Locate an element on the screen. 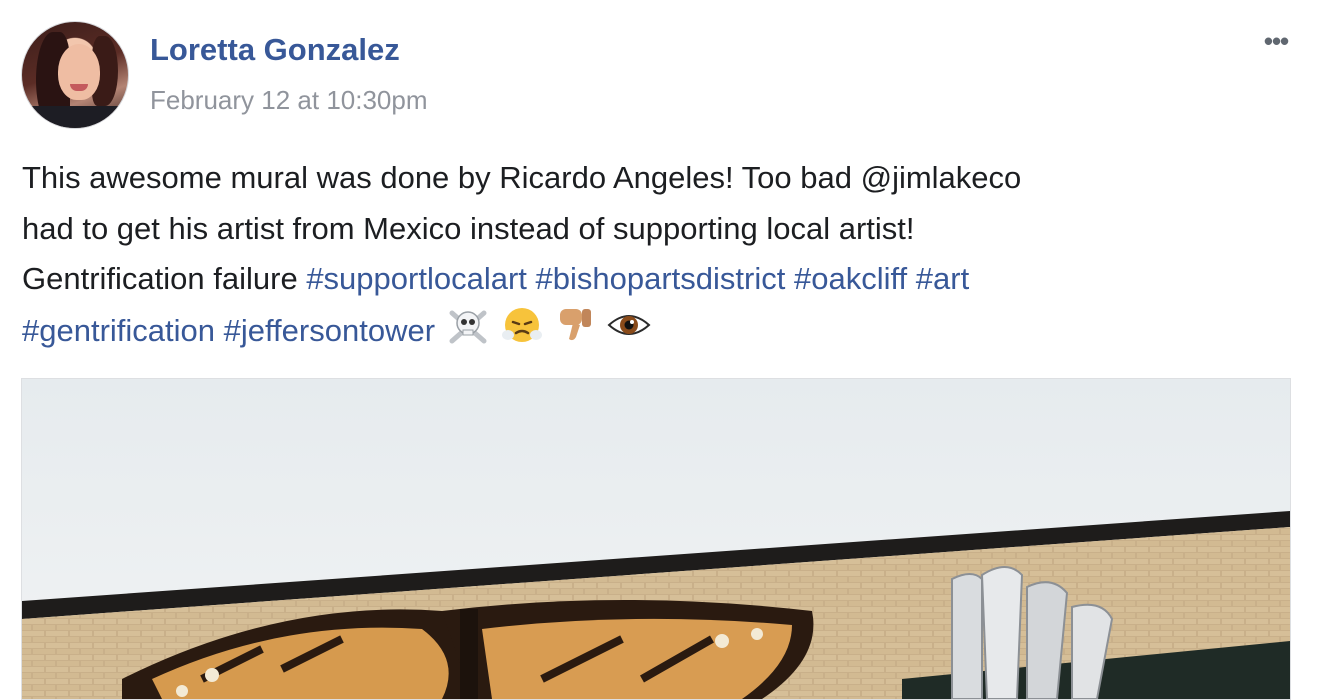 The image size is (1320, 700). avatar is located at coordinates (75, 75).